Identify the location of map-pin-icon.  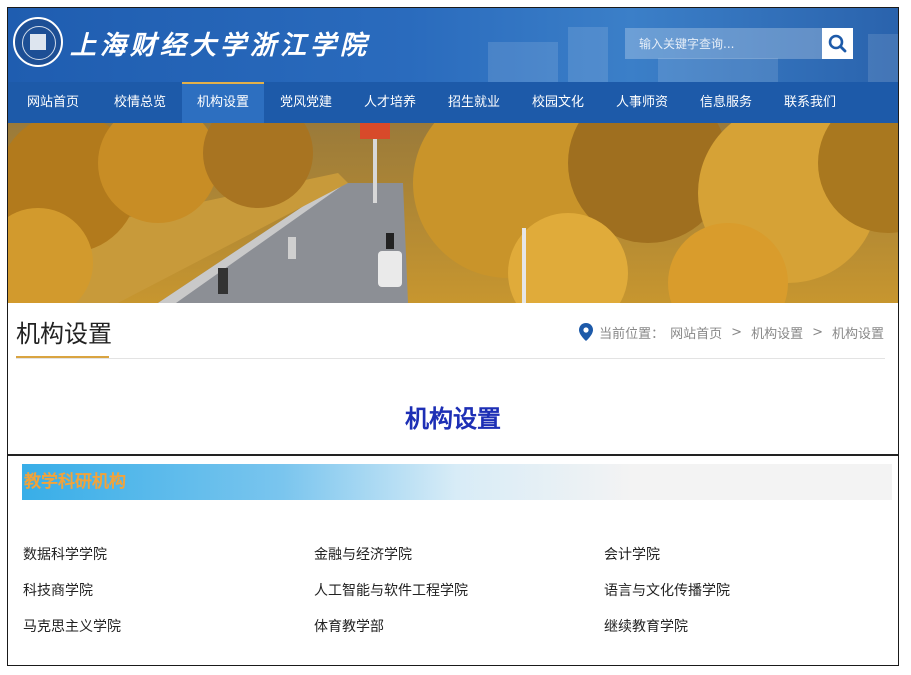
(586, 332).